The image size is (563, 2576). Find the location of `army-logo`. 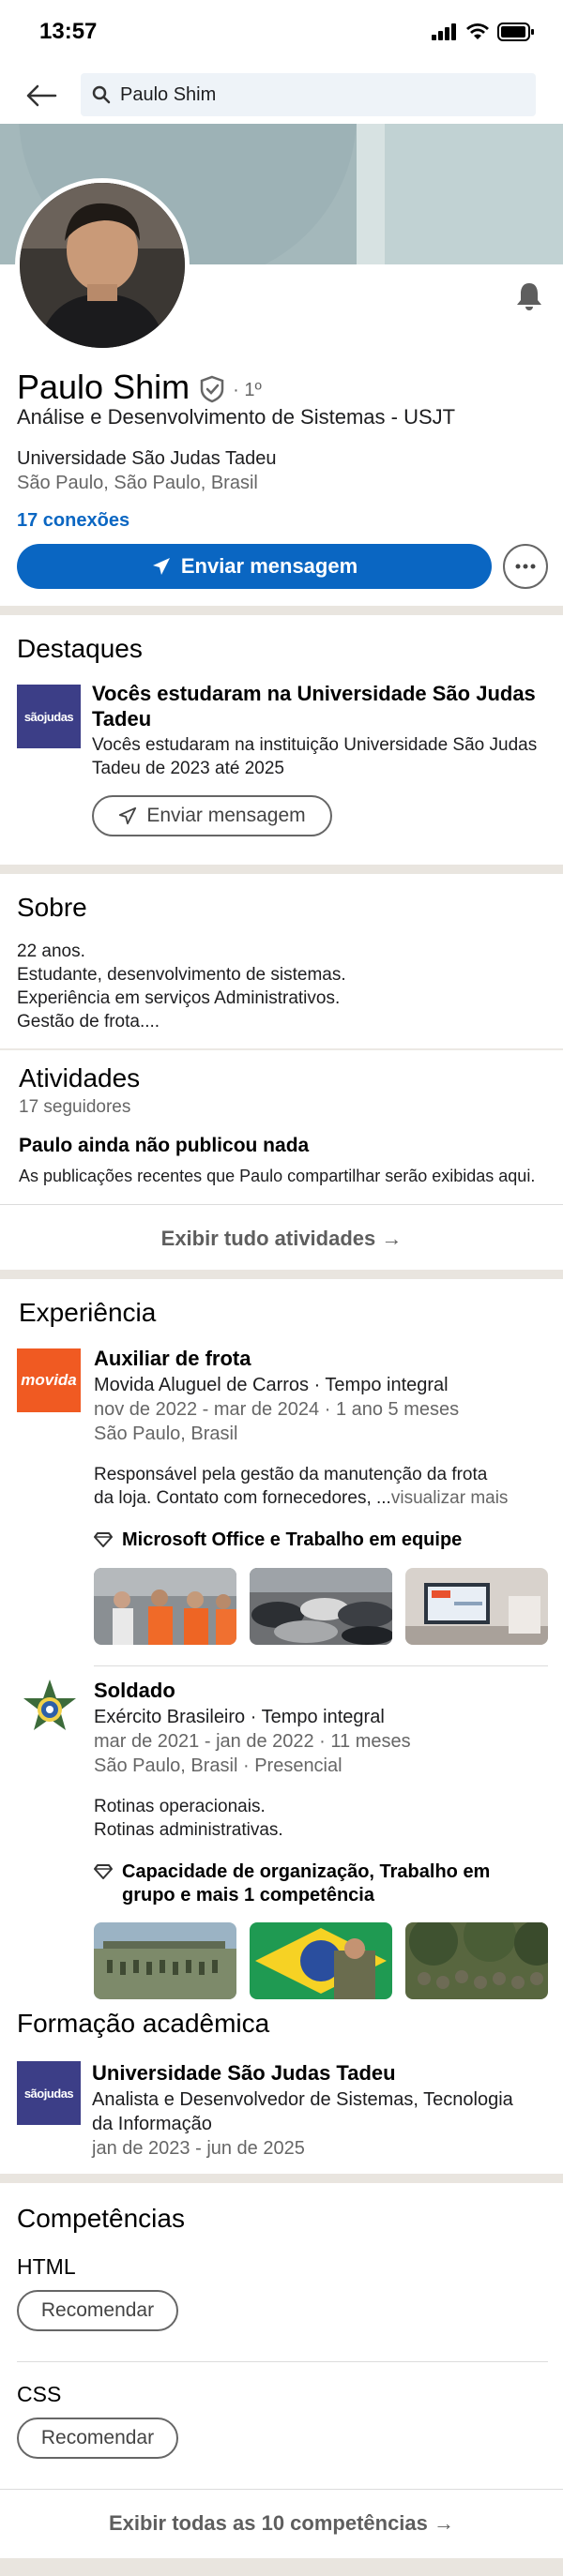

army-logo is located at coordinates (50, 1709).